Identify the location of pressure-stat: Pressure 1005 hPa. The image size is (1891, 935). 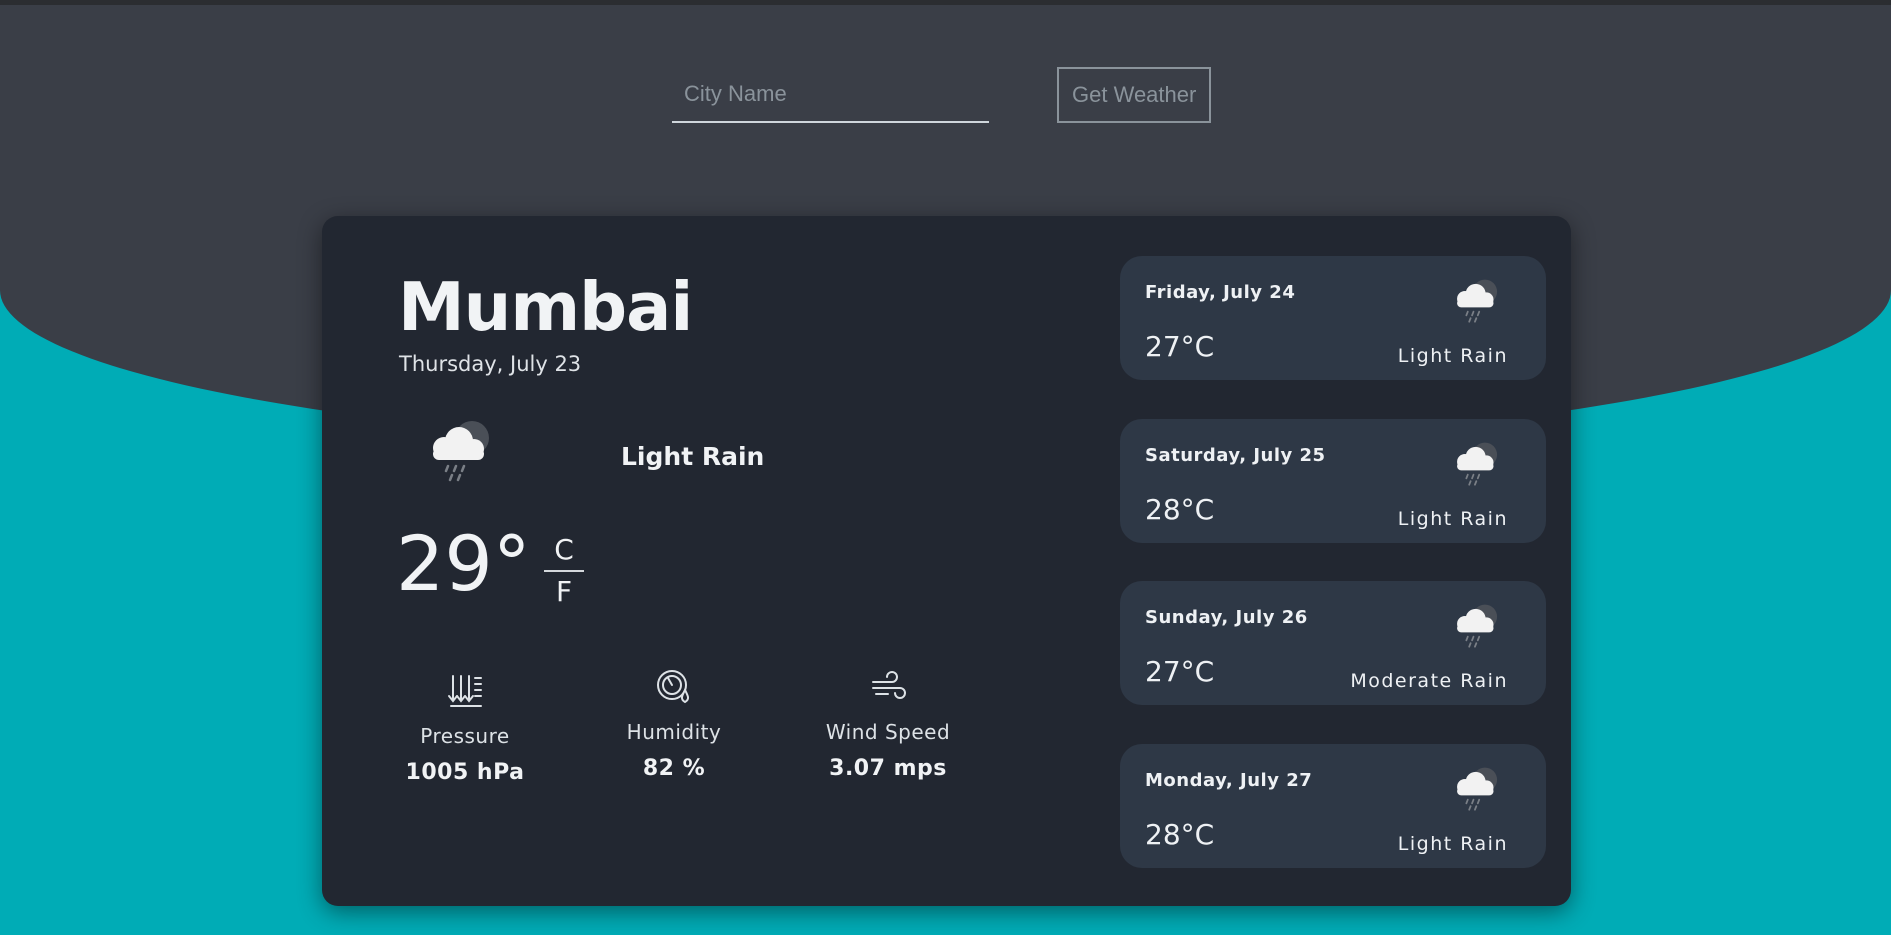
(465, 728).